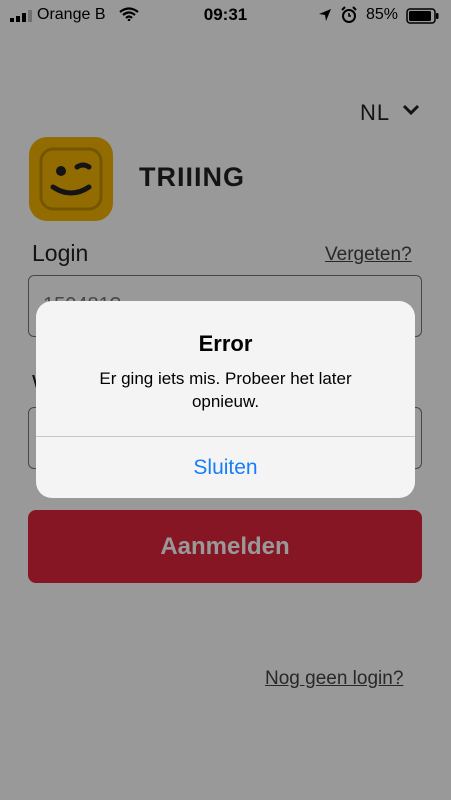 The height and width of the screenshot is (800, 451). Describe the element at coordinates (225, 343) in the screenshot. I see `alert-title: Error` at that location.